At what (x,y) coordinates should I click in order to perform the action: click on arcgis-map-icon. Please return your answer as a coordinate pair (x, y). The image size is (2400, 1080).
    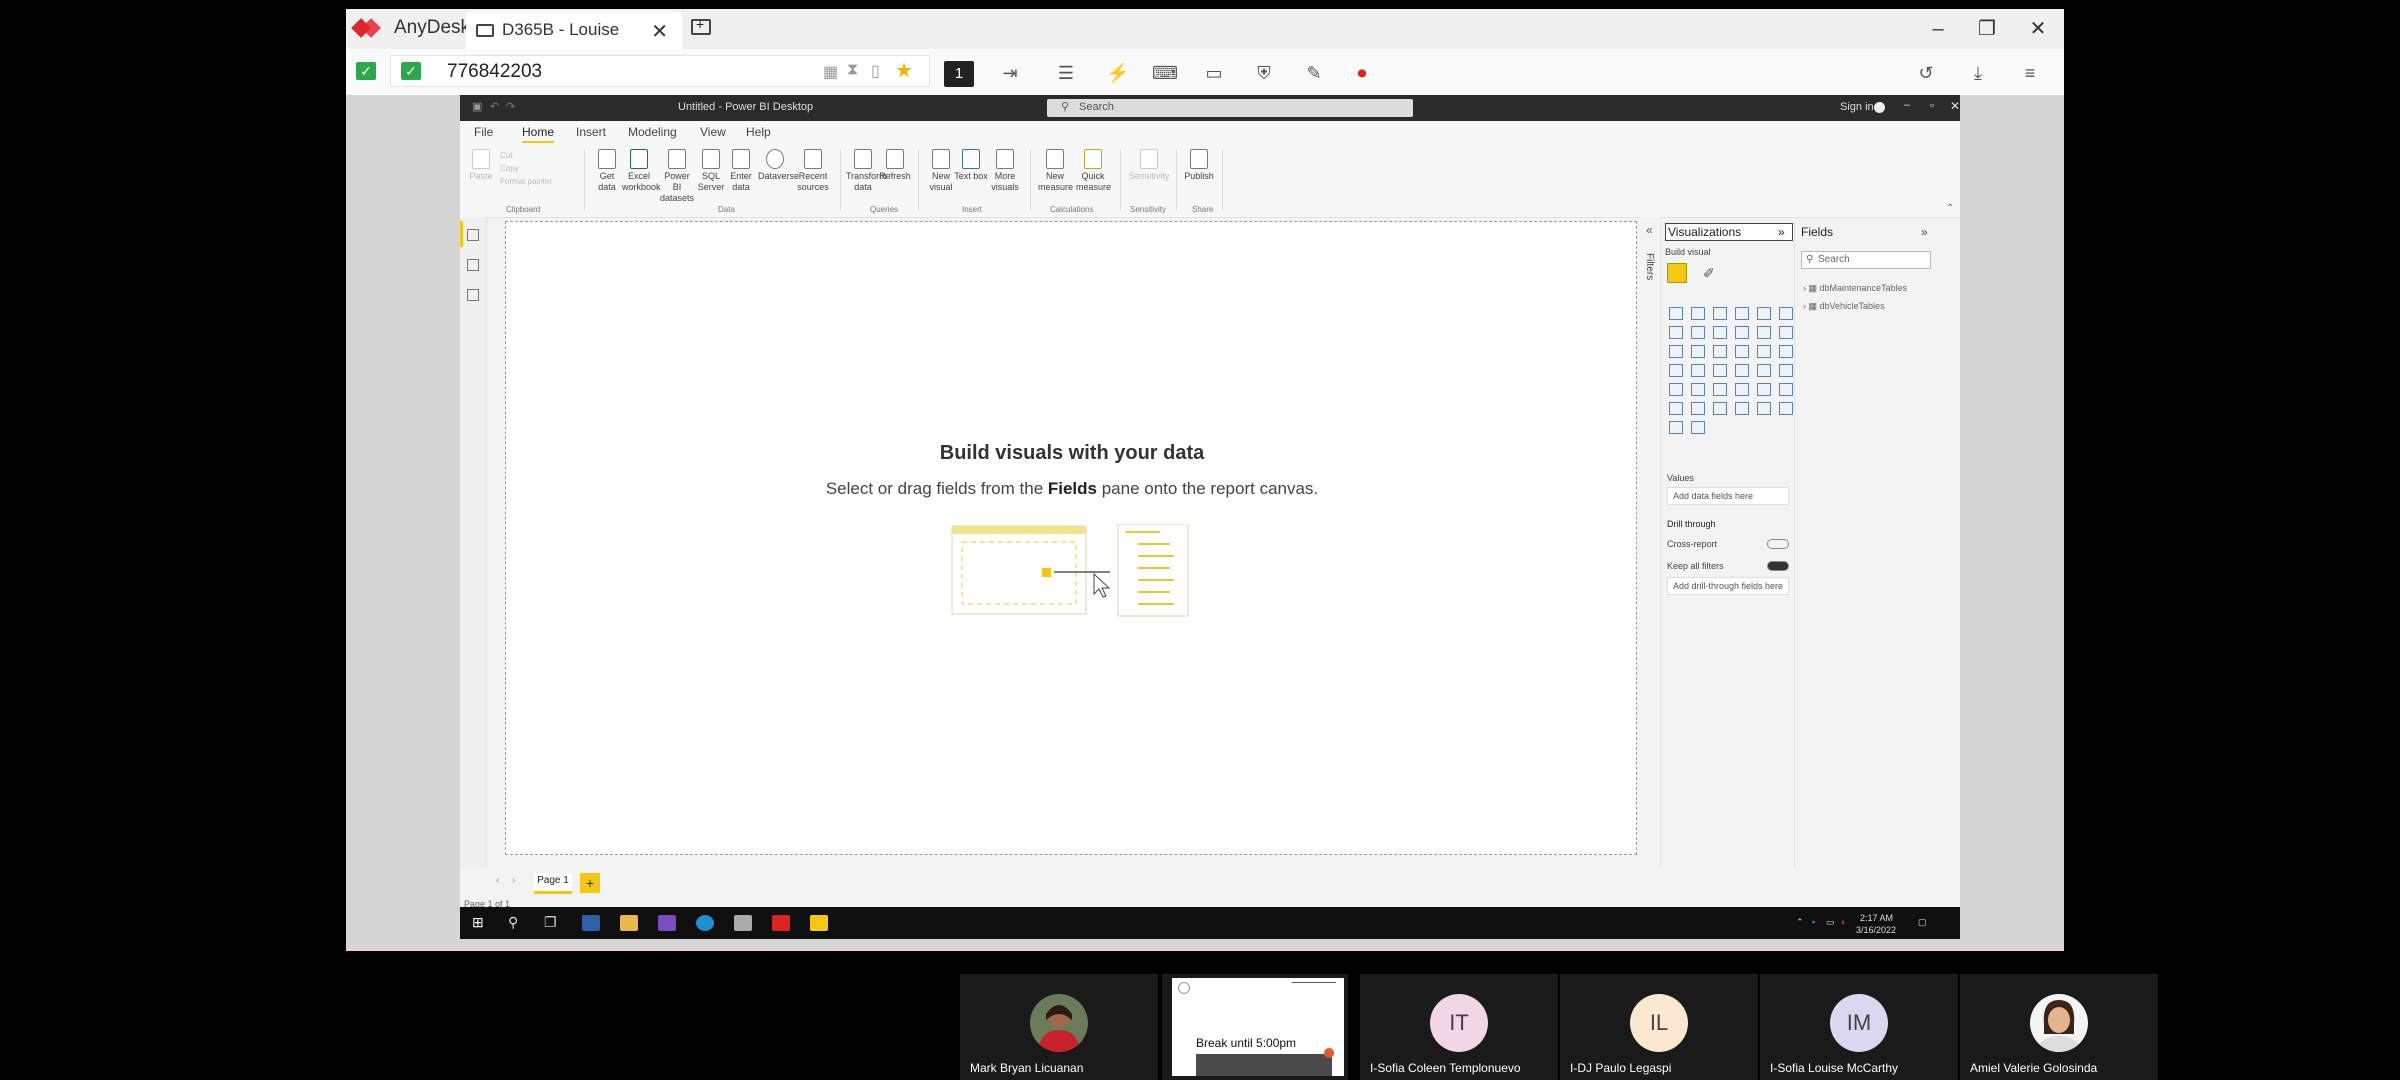
    Looking at the image, I should click on (1676, 427).